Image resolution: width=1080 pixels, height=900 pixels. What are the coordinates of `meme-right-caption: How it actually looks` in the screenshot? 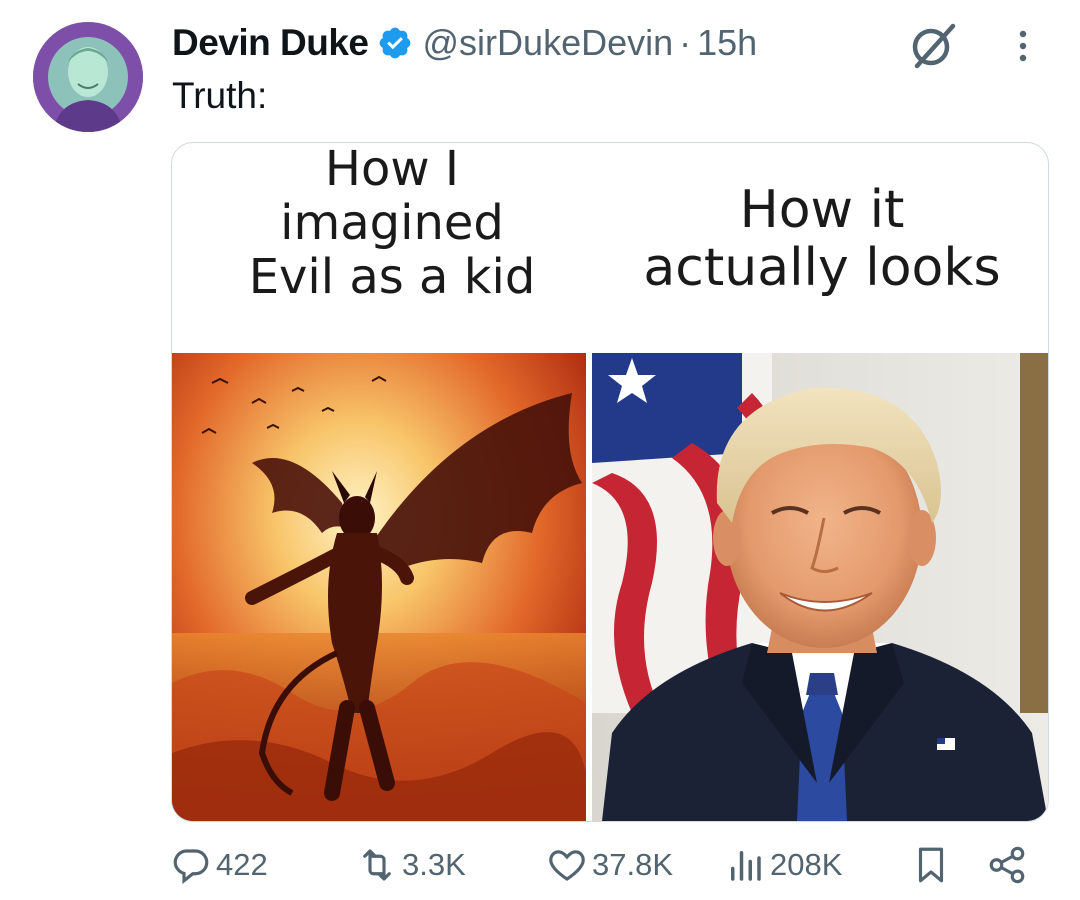 It's located at (820, 239).